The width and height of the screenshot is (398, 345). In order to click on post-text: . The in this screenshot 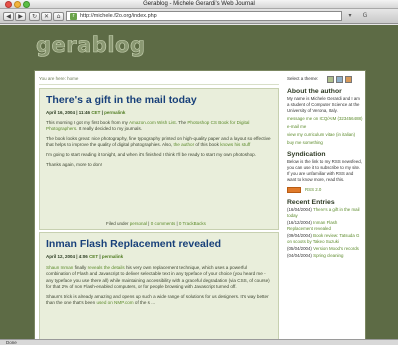, I will do `click(181, 122)`.